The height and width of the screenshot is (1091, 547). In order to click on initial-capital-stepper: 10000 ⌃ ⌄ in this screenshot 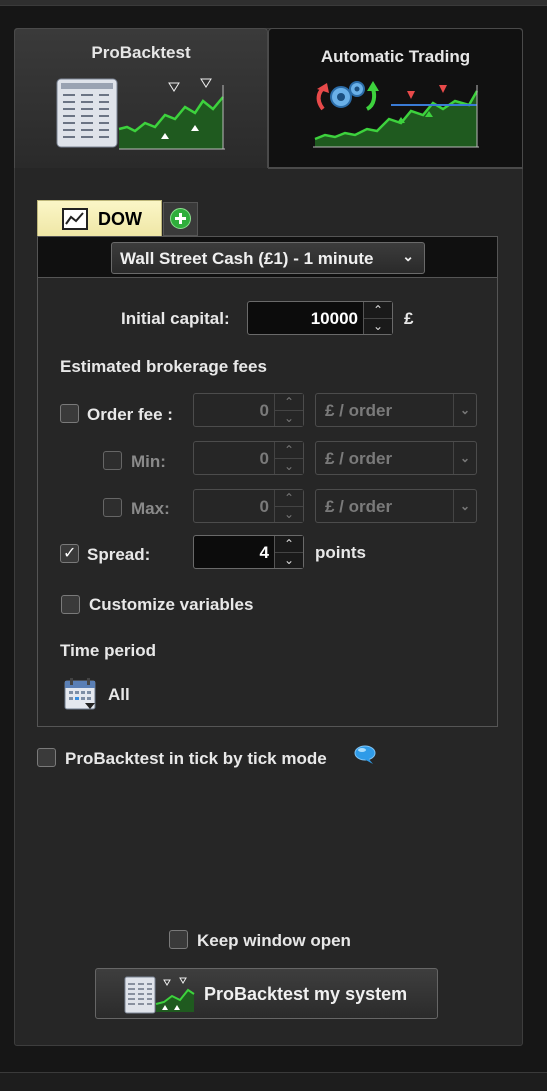, I will do `click(320, 318)`.